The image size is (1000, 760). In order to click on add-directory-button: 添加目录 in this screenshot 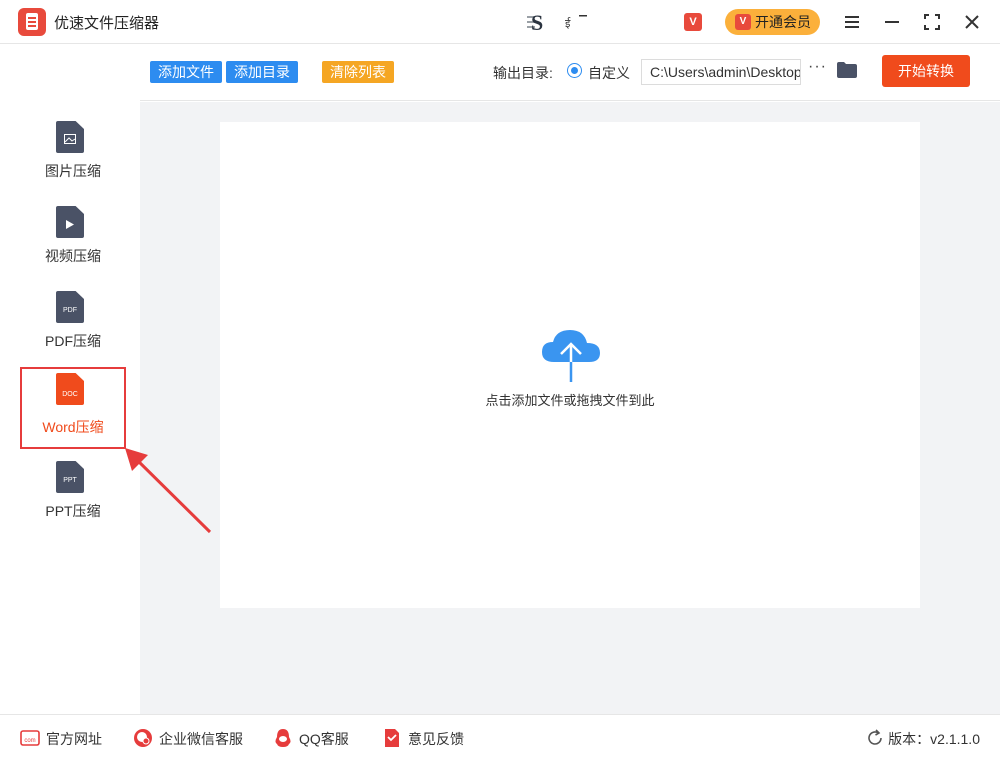, I will do `click(262, 72)`.